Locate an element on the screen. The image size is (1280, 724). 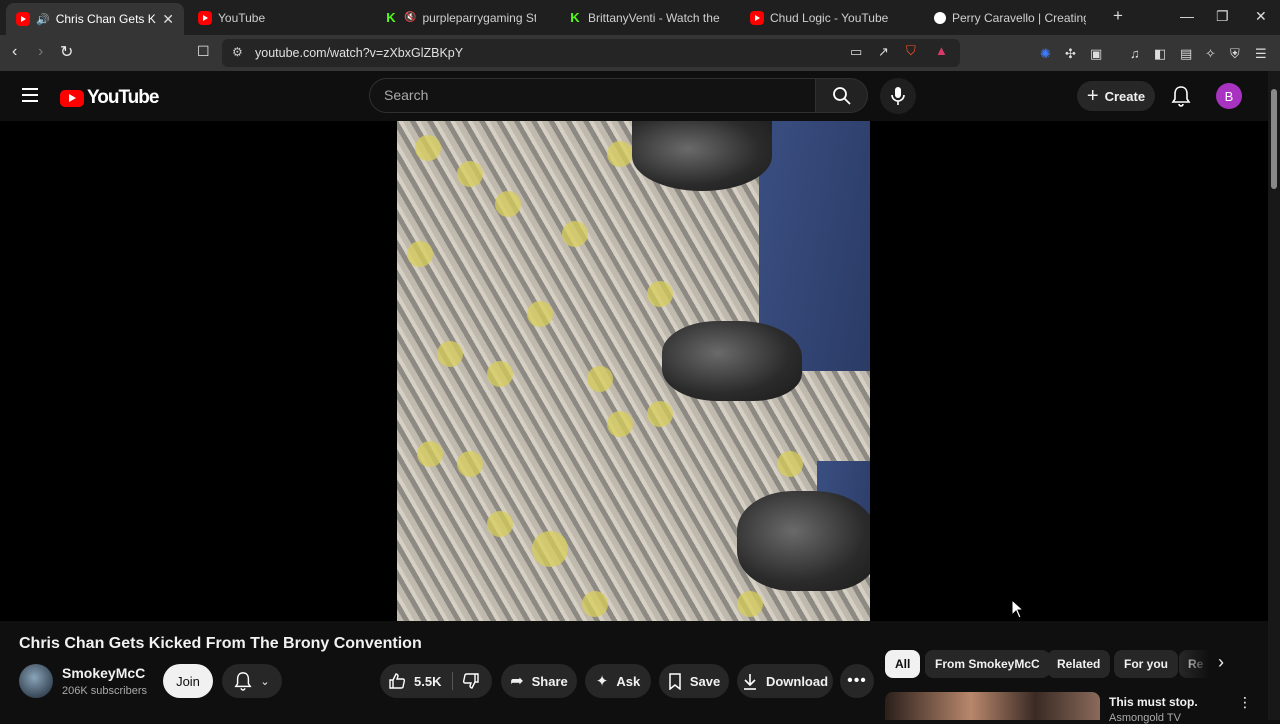
subscription-notifications-button: ⌄ is located at coordinates (252, 681).